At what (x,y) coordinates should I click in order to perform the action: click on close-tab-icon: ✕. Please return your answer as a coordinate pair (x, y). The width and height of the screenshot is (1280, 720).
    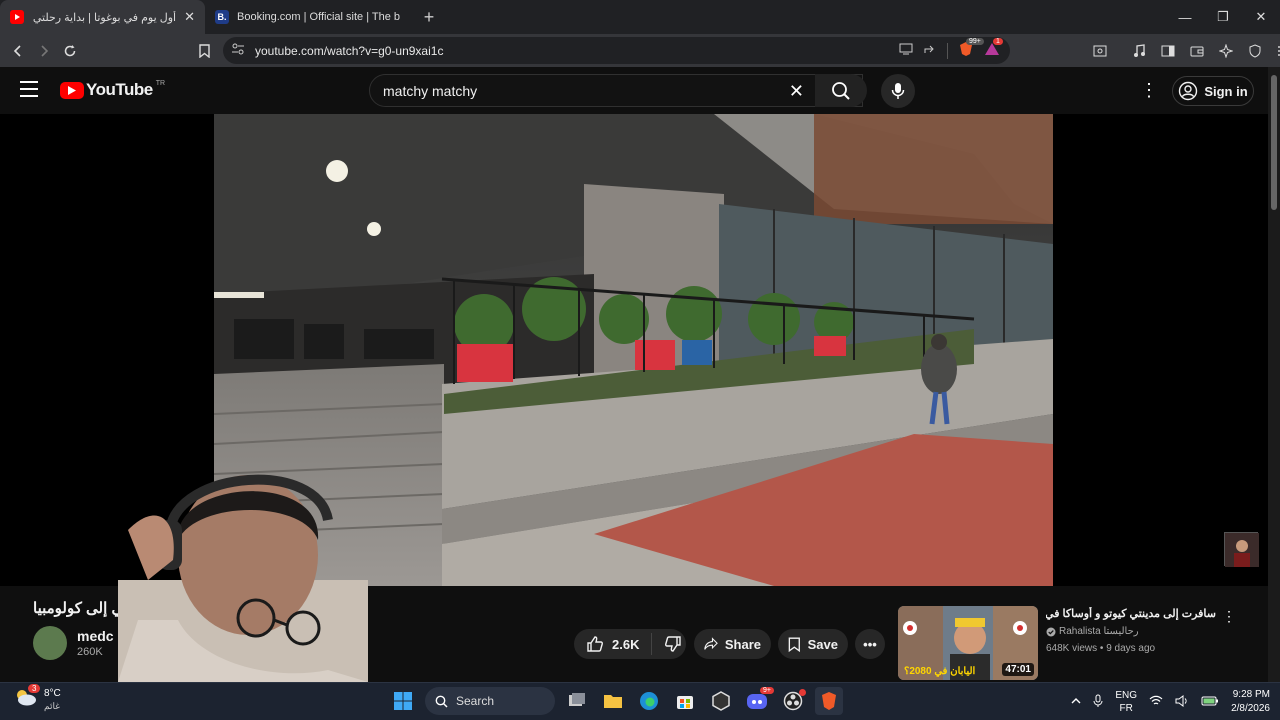
    Looking at the image, I should click on (189, 17).